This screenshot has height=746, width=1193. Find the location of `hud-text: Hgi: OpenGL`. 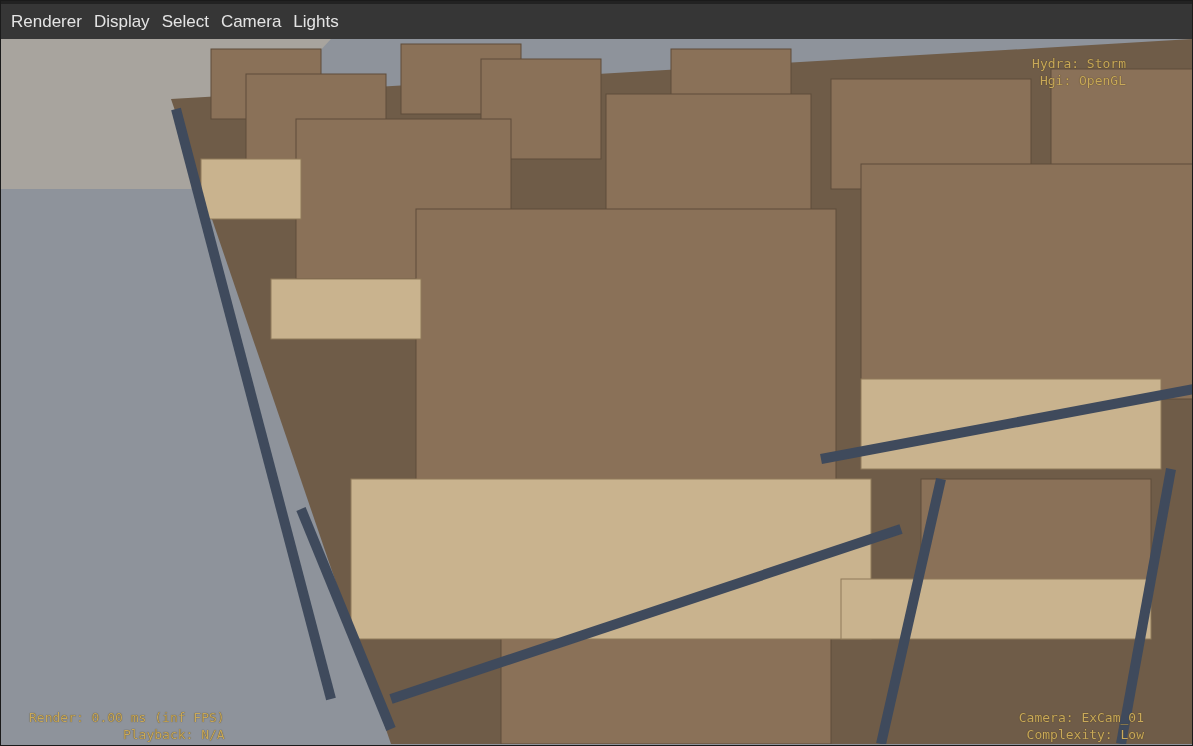

hud-text: Hgi: OpenGL is located at coordinates (1082, 80).